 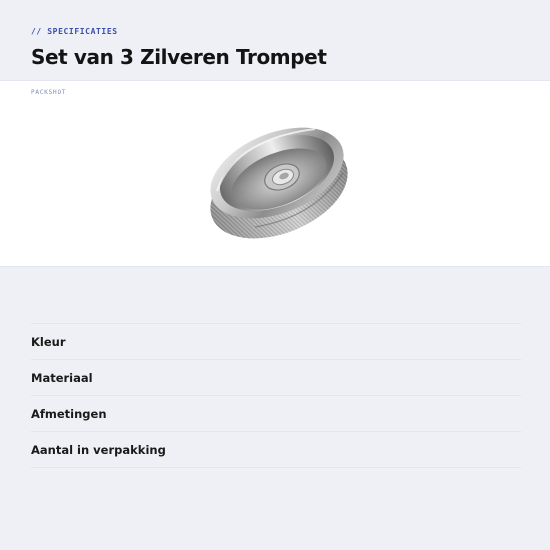 What do you see at coordinates (74, 31) in the screenshot?
I see `section-eyebrow: // SPECIFICATIES` at bounding box center [74, 31].